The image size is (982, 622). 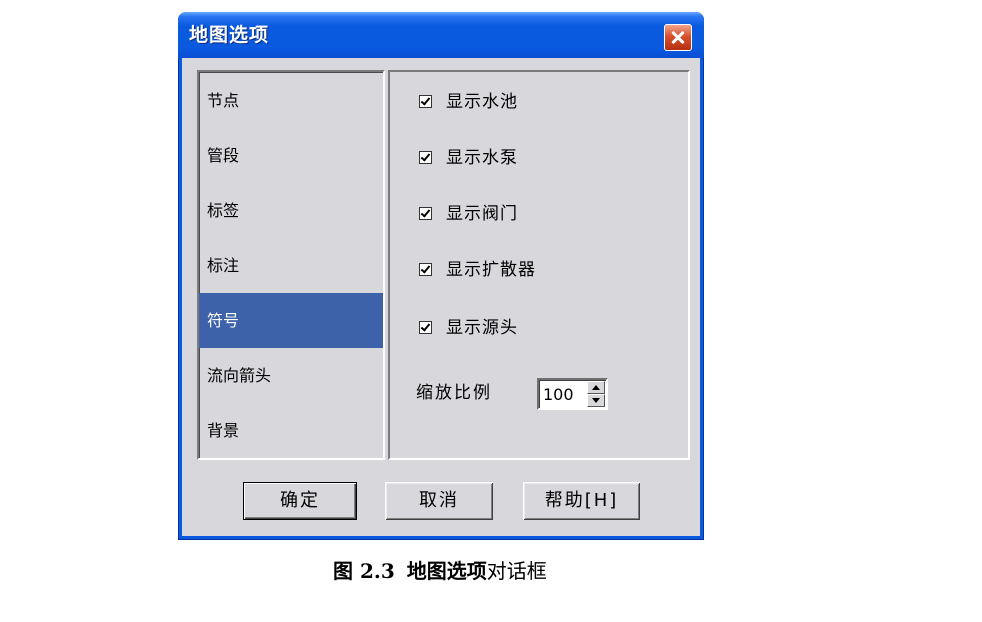 What do you see at coordinates (364, 571) in the screenshot?
I see `figure-number: 图 2.3` at bounding box center [364, 571].